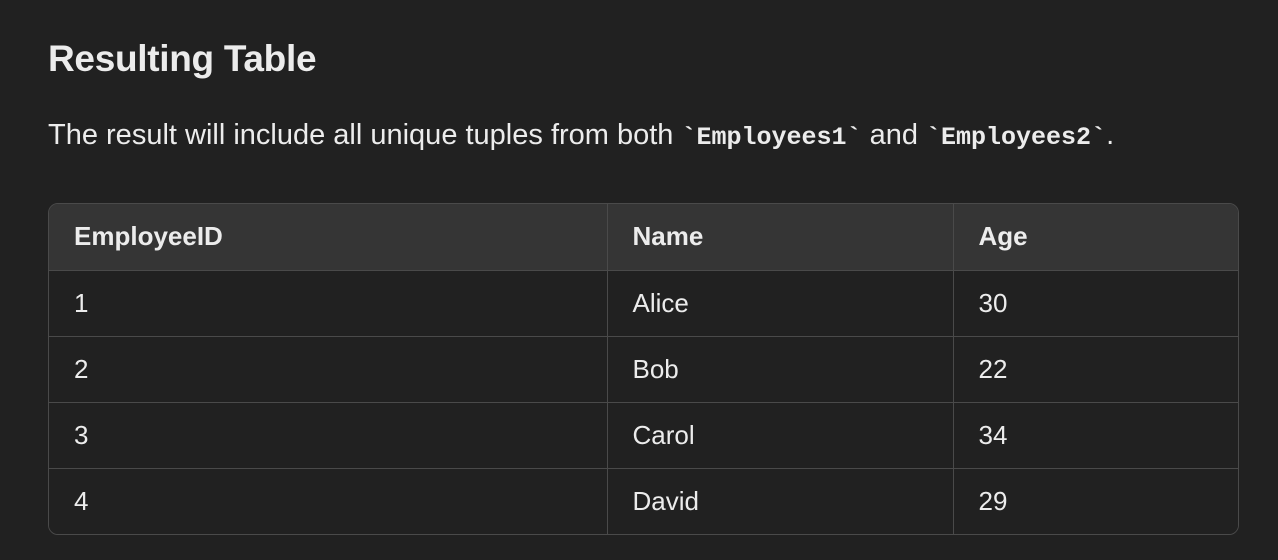 This screenshot has width=1278, height=560. What do you see at coordinates (328, 237) in the screenshot?
I see `column-header-employeeid: EmployeeID` at bounding box center [328, 237].